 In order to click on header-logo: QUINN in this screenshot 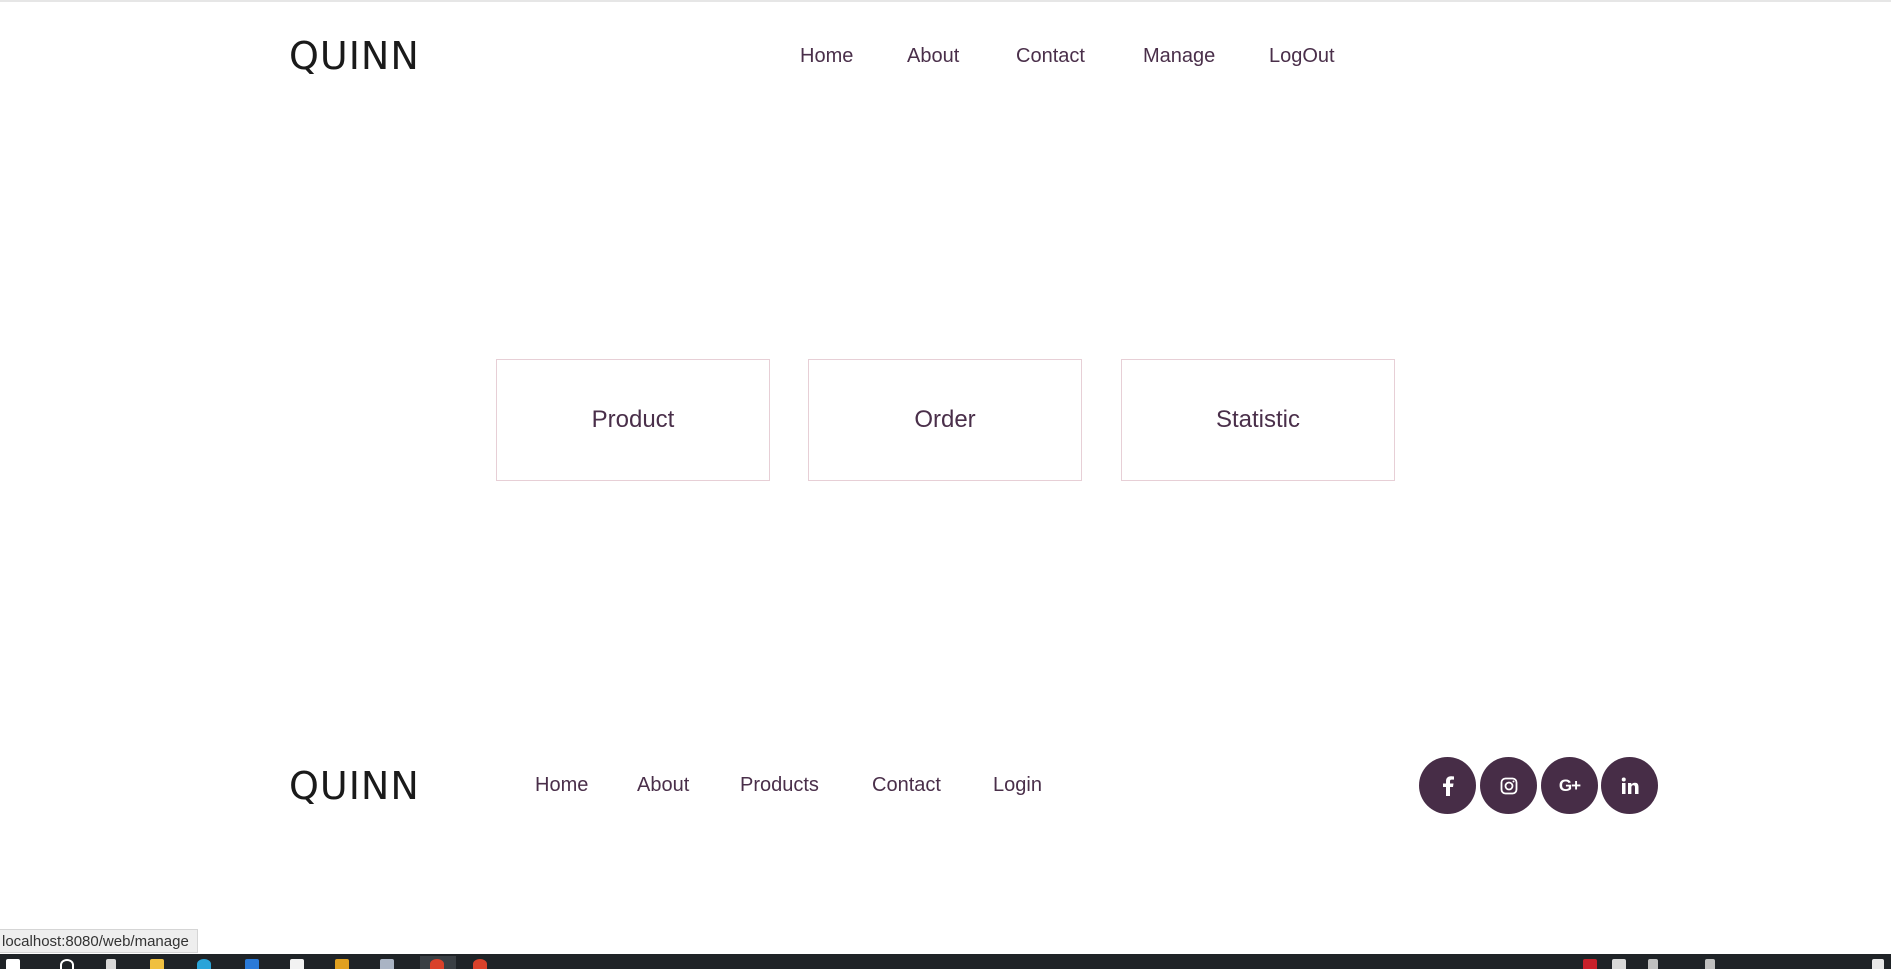, I will do `click(354, 56)`.